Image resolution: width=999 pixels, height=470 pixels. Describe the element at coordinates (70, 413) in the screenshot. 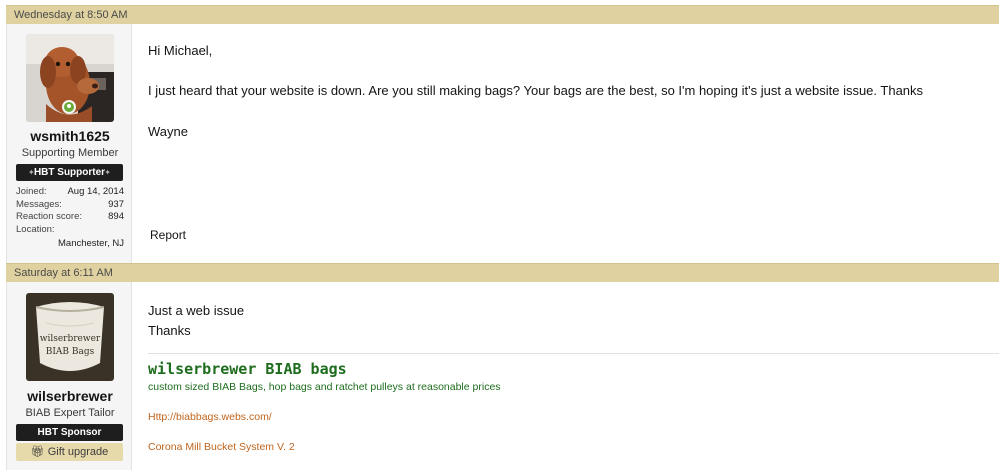

I see `user-title: BIAB Expert Tailor` at that location.